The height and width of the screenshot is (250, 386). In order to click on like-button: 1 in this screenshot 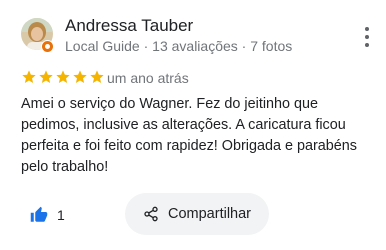, I will do `click(47, 215)`.